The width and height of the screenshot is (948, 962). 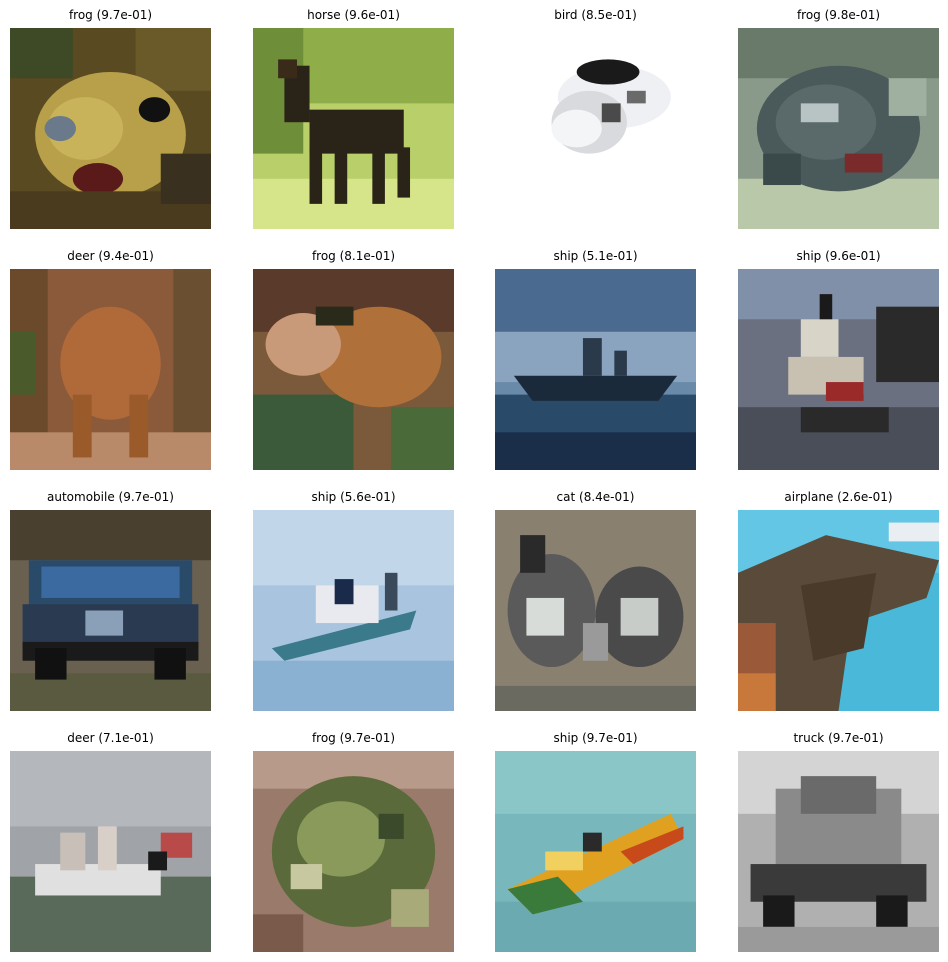 What do you see at coordinates (110, 497) in the screenshot?
I see `panel-label: automobile (9.7e-01)` at bounding box center [110, 497].